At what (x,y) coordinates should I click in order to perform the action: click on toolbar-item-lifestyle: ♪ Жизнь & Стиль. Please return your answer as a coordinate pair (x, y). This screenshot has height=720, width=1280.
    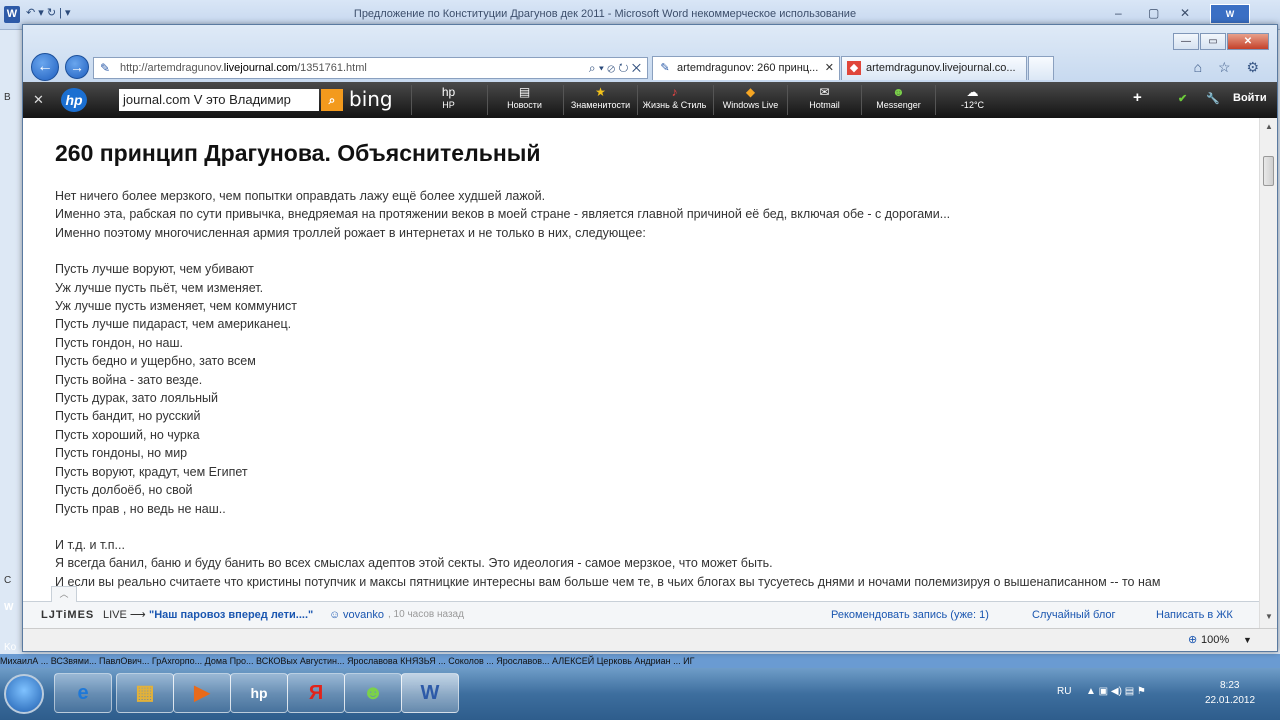
    Looking at the image, I should click on (674, 100).